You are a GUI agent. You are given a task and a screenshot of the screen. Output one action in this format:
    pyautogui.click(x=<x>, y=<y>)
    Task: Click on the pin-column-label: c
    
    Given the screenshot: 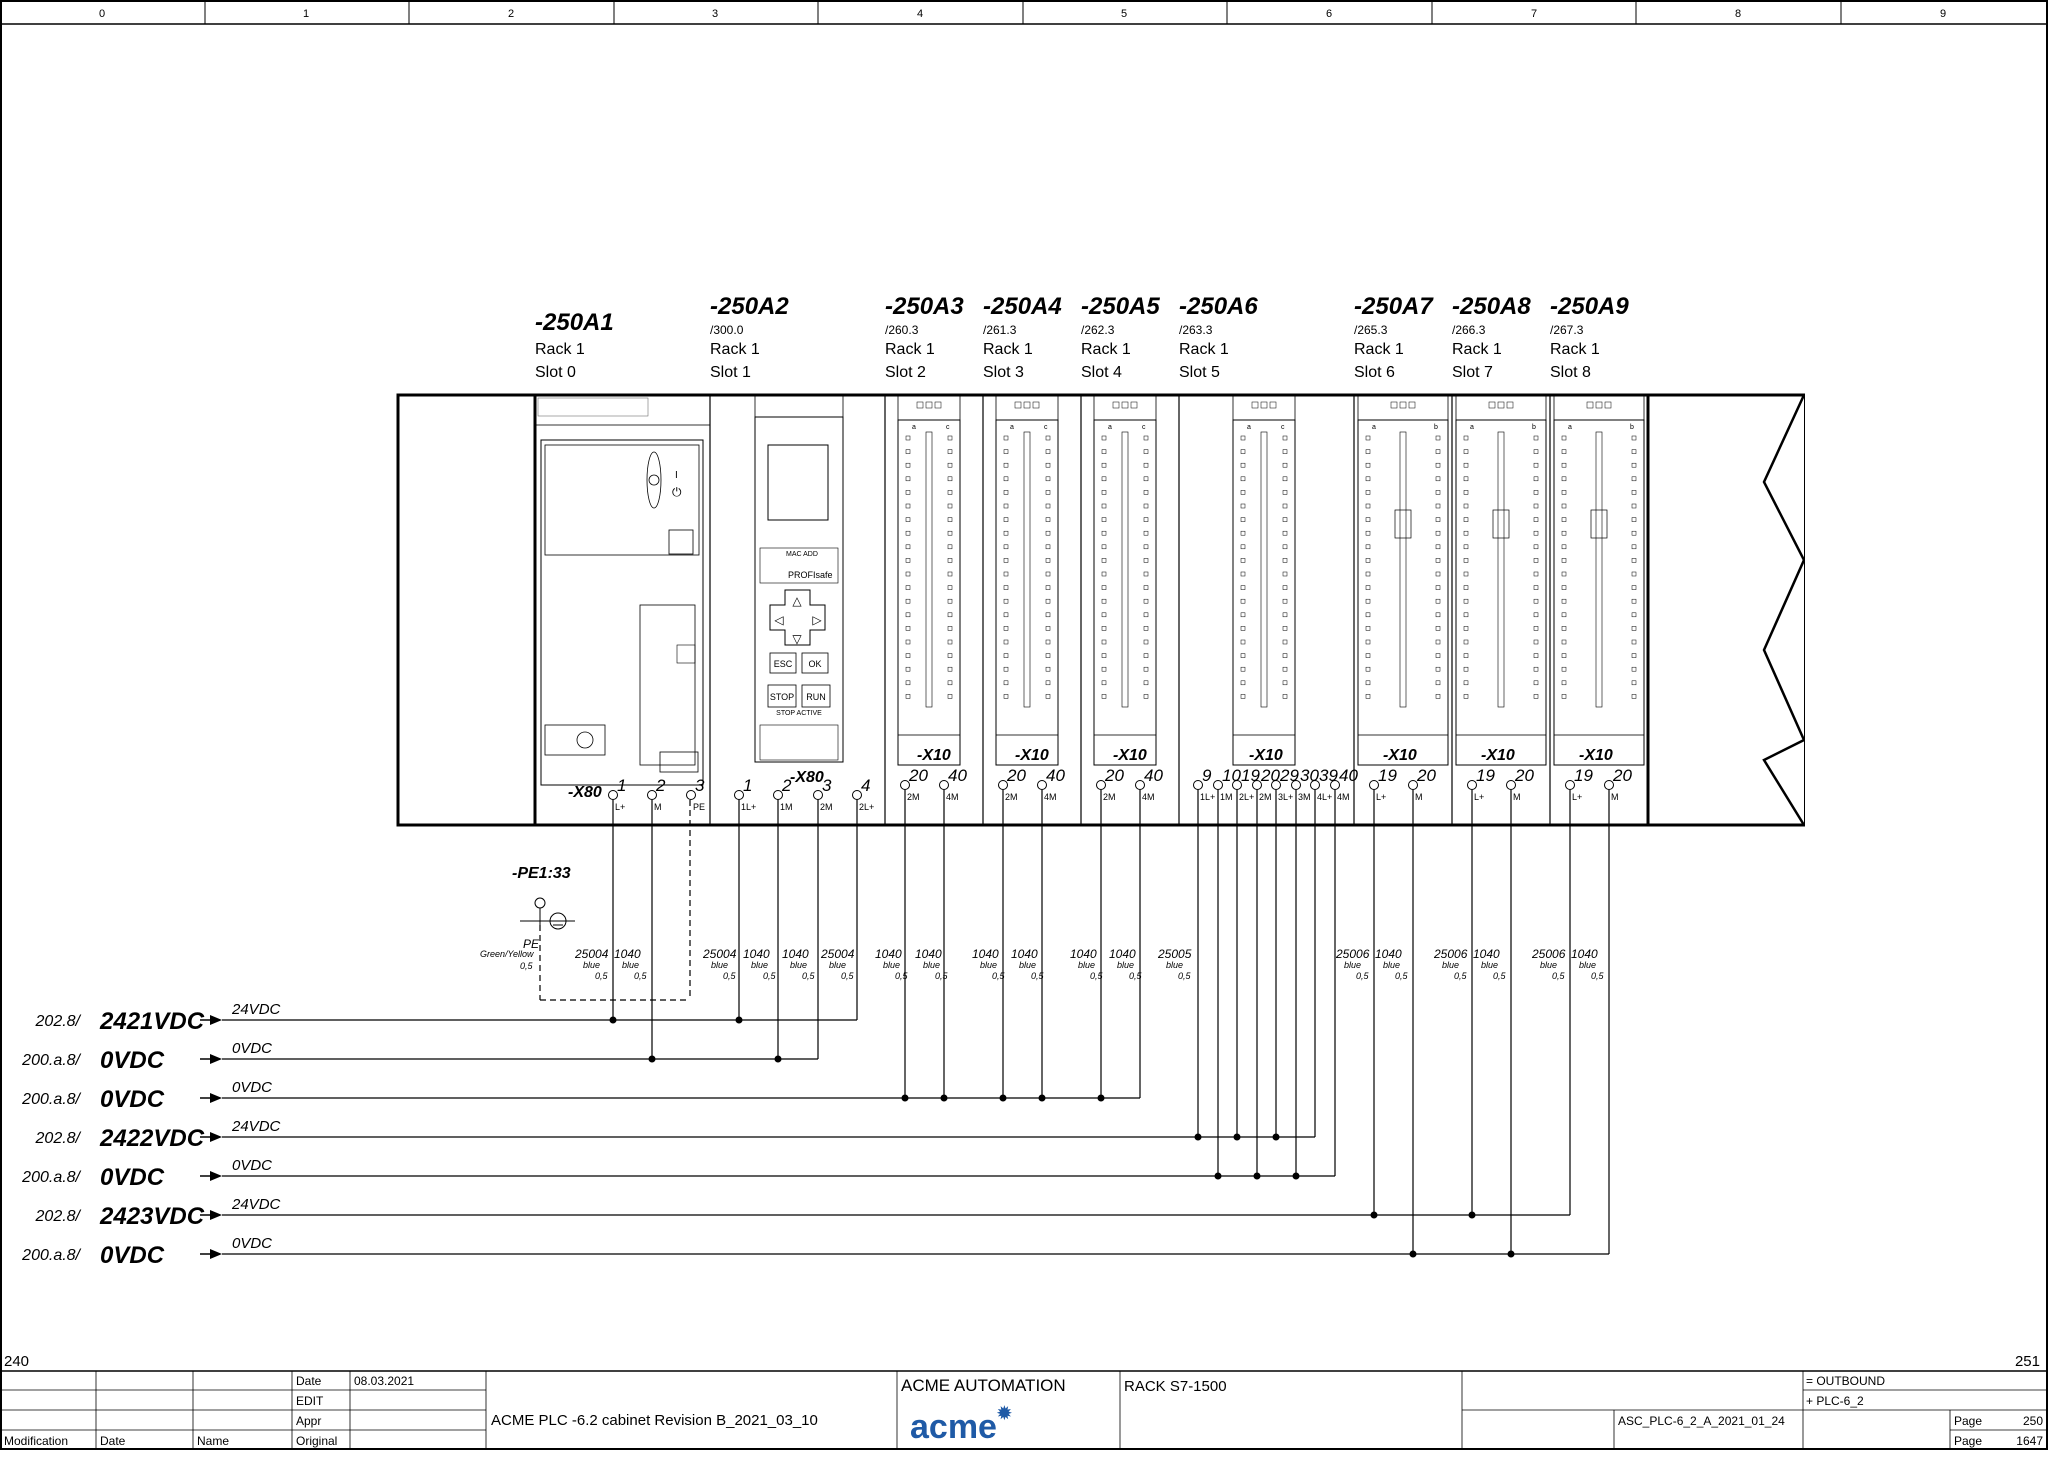 What is the action you would take?
    pyautogui.click(x=1046, y=427)
    